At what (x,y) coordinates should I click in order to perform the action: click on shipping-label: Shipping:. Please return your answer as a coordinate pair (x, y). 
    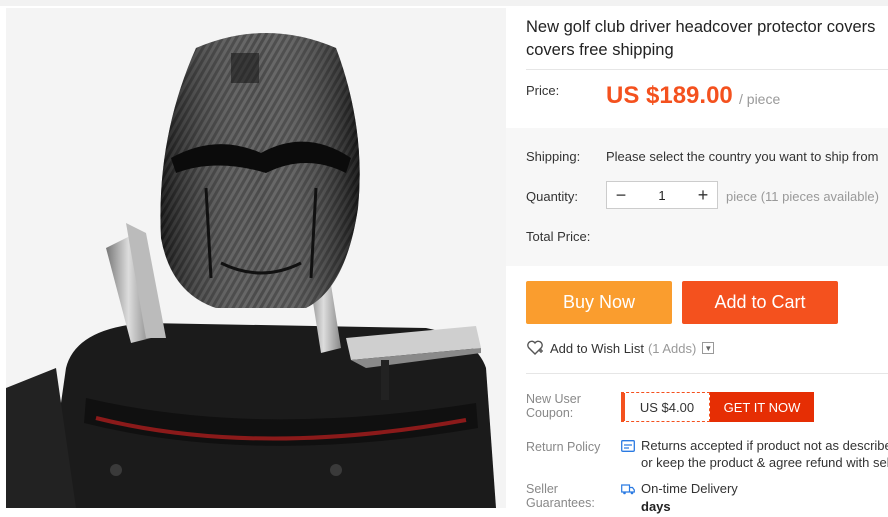
    Looking at the image, I should click on (553, 156).